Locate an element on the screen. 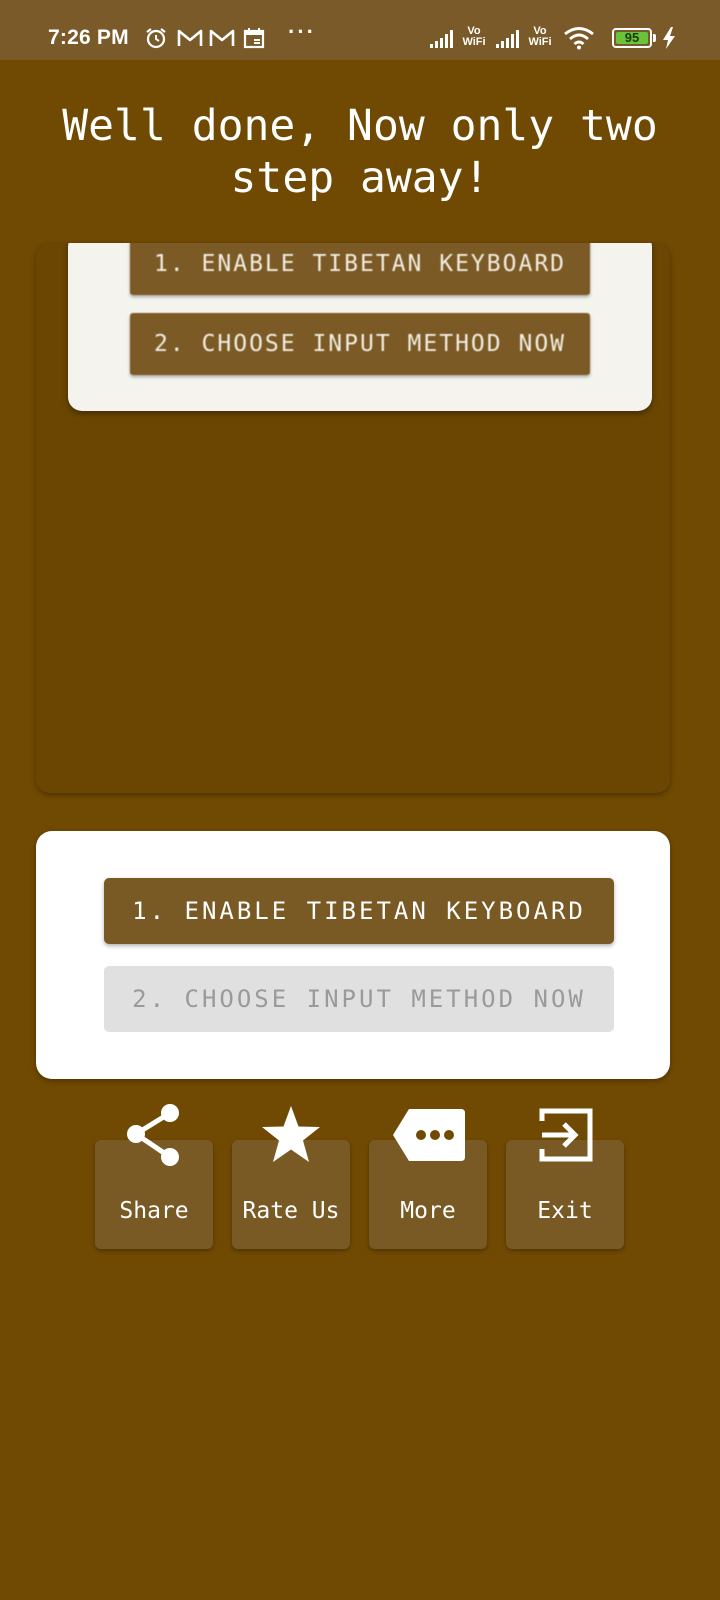 Image resolution: width=720 pixels, height=1600 pixels. page-title: Well done, Now only two step away! is located at coordinates (360, 152).